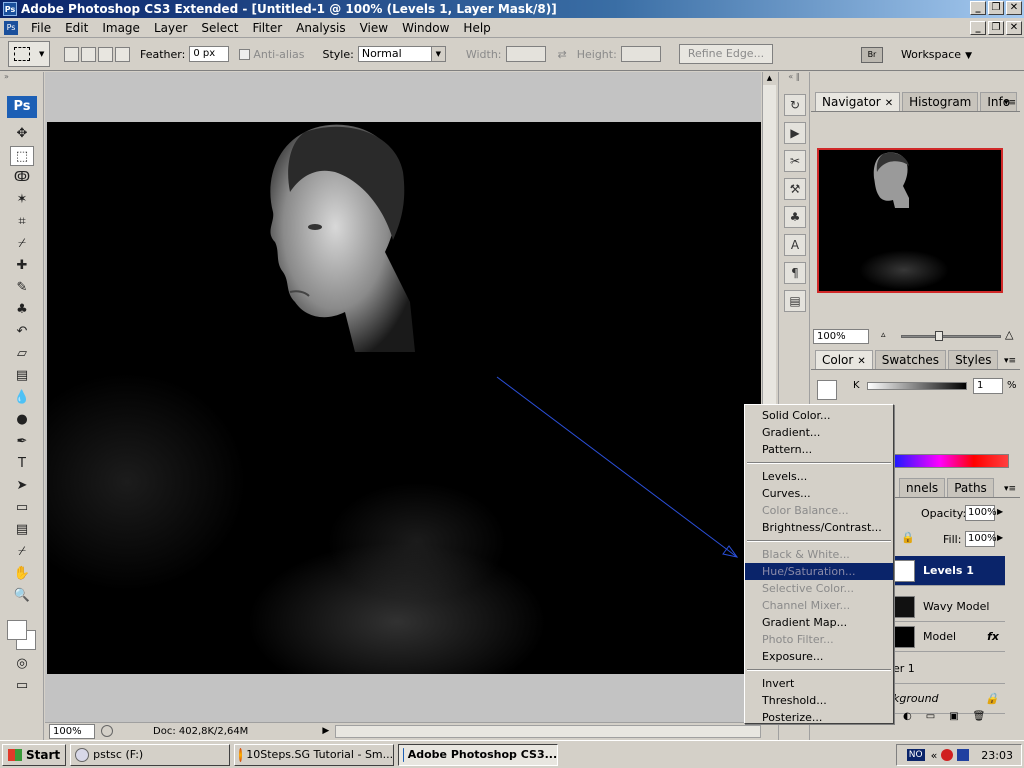 The image size is (1024, 768). I want to click on horizontal-scrollbar, so click(548, 731).